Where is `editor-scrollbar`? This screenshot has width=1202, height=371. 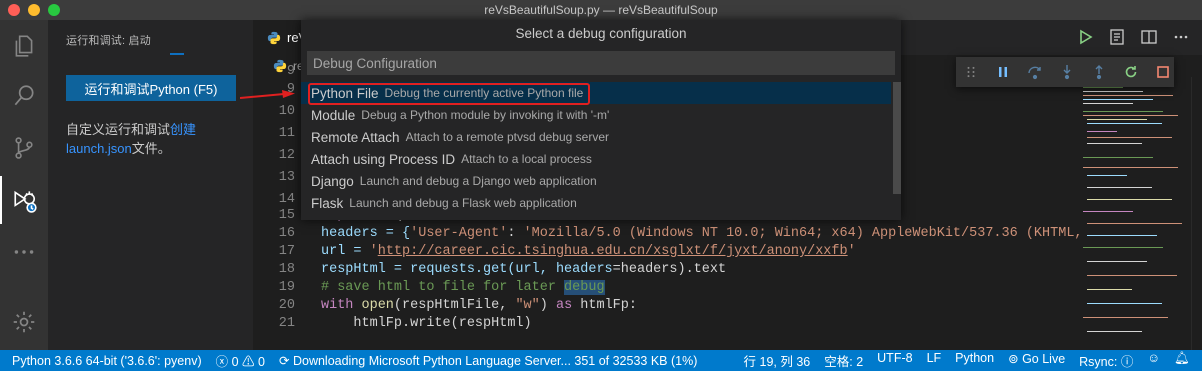
editor-scrollbar is located at coordinates (1196, 213).